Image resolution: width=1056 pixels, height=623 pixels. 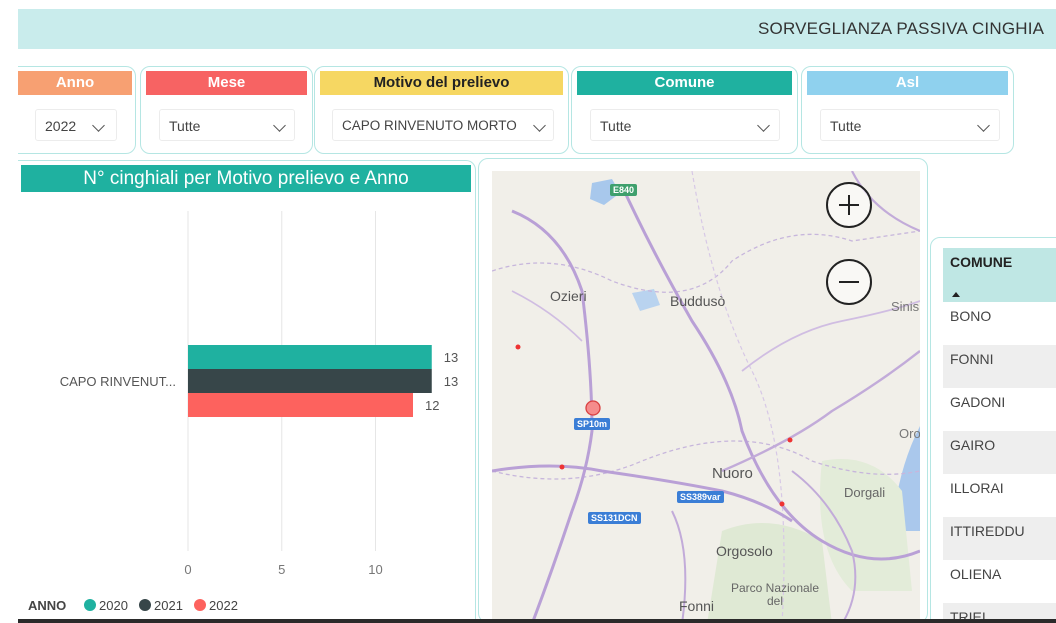 What do you see at coordinates (698, 301) in the screenshot?
I see `map-place-label: Buddusò` at bounding box center [698, 301].